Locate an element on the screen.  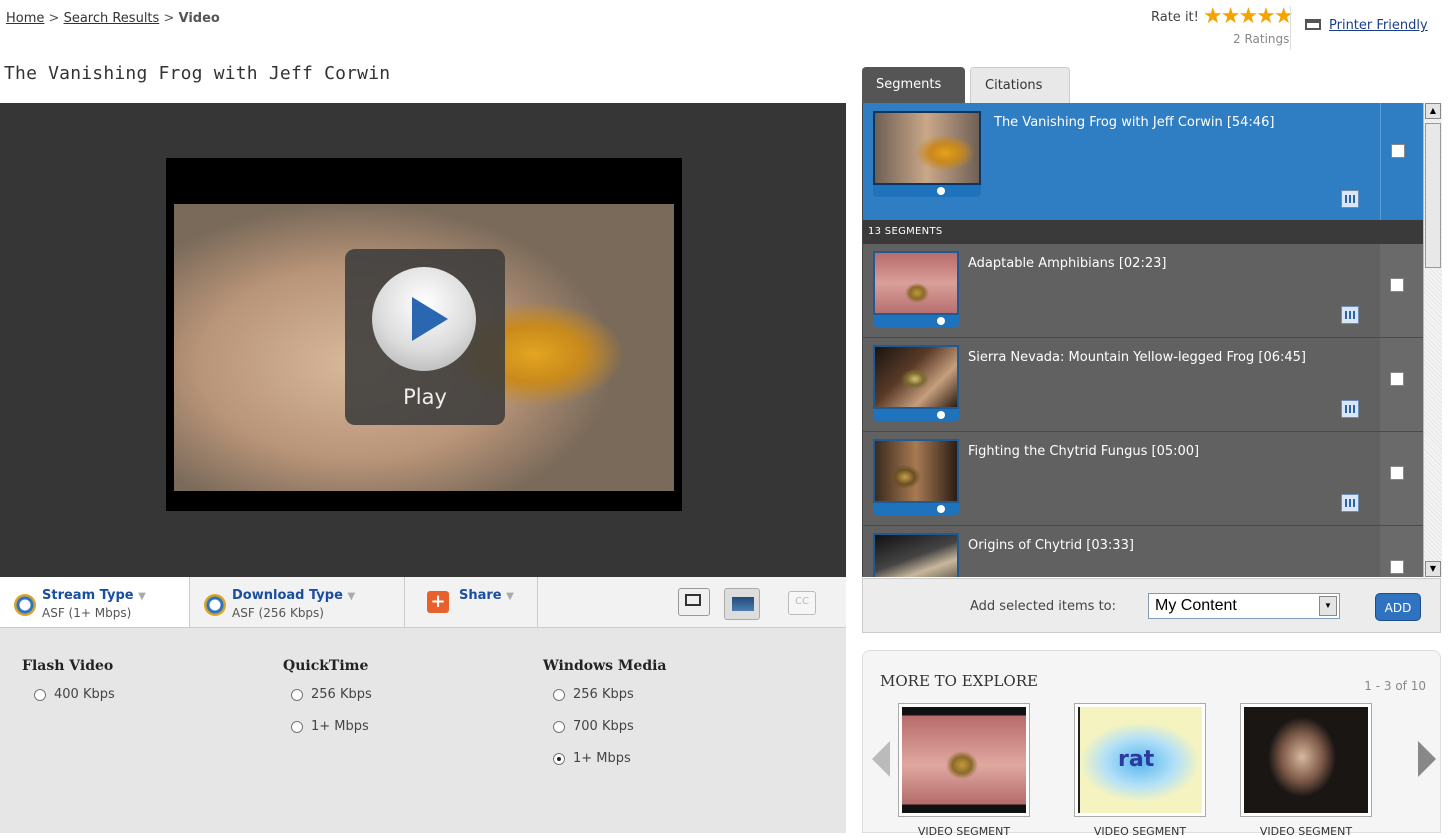
explore-card-label: VIDEO SEGMENT is located at coordinates (964, 831).